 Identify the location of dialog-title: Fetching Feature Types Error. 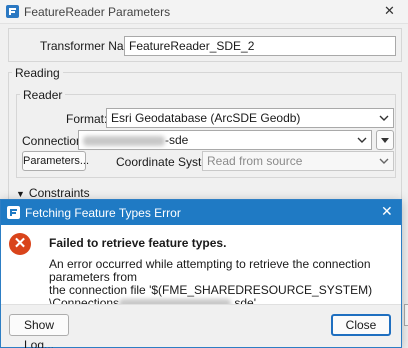
(103, 213).